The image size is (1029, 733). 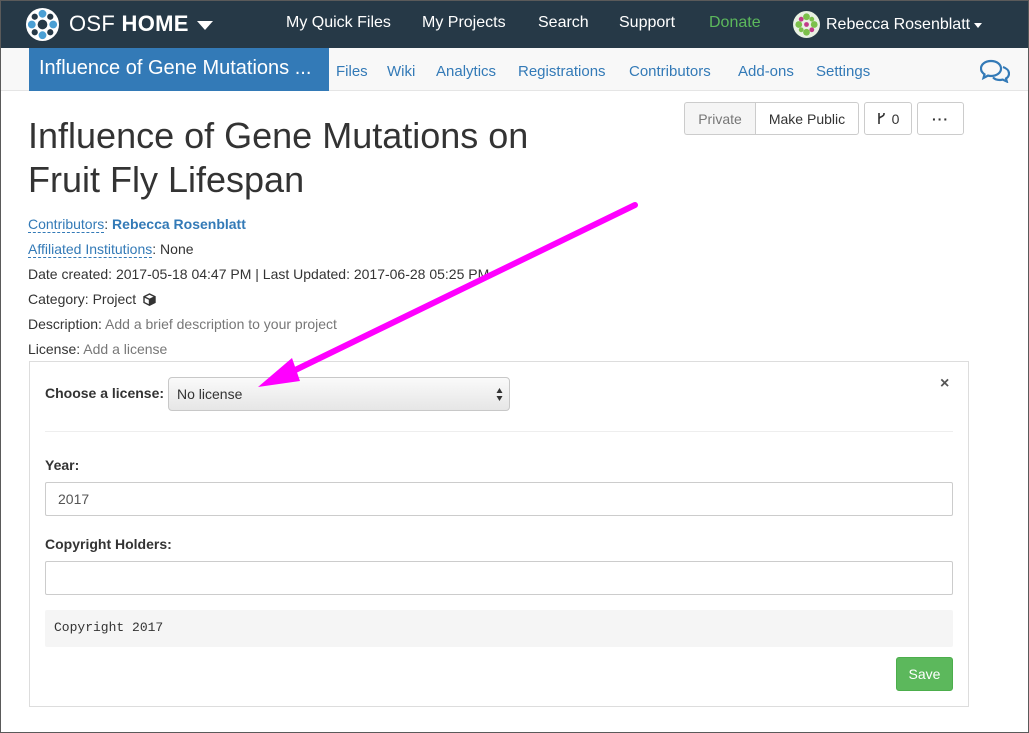 I want to click on affiliated-value: None, so click(x=177, y=249).